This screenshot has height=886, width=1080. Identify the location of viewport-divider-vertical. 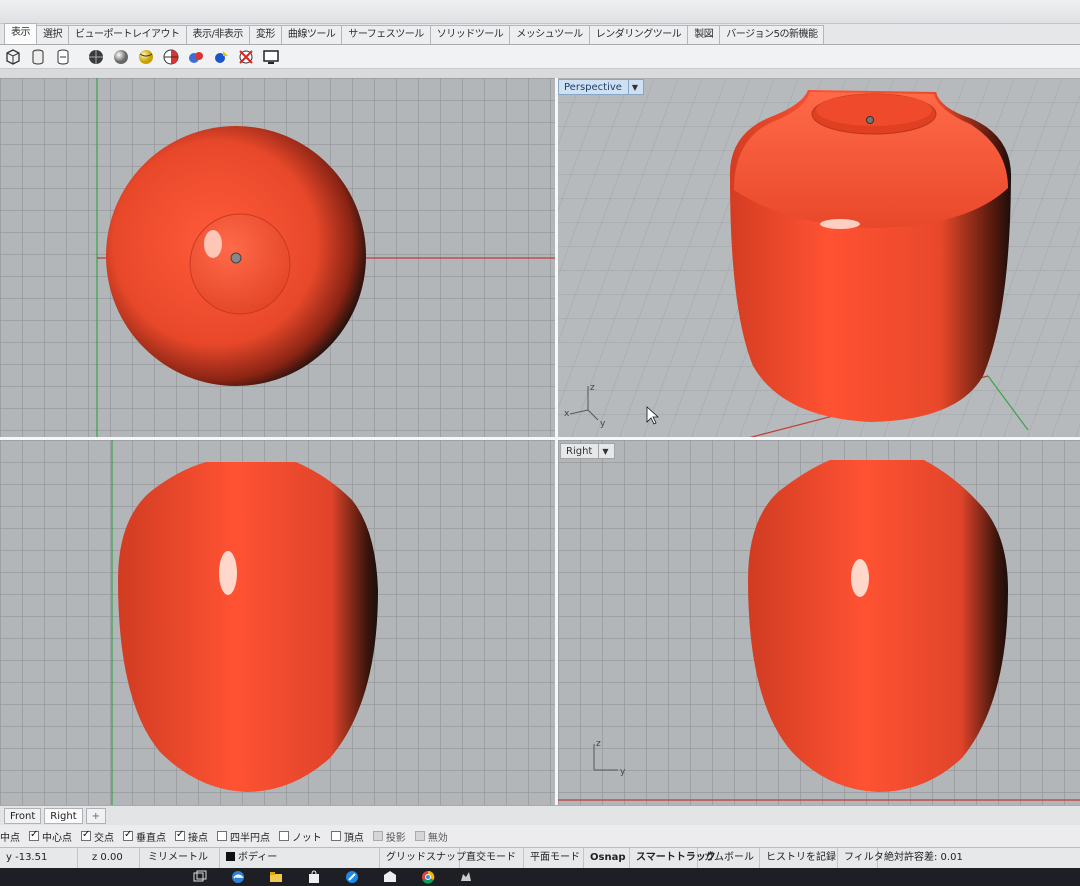
(556, 441).